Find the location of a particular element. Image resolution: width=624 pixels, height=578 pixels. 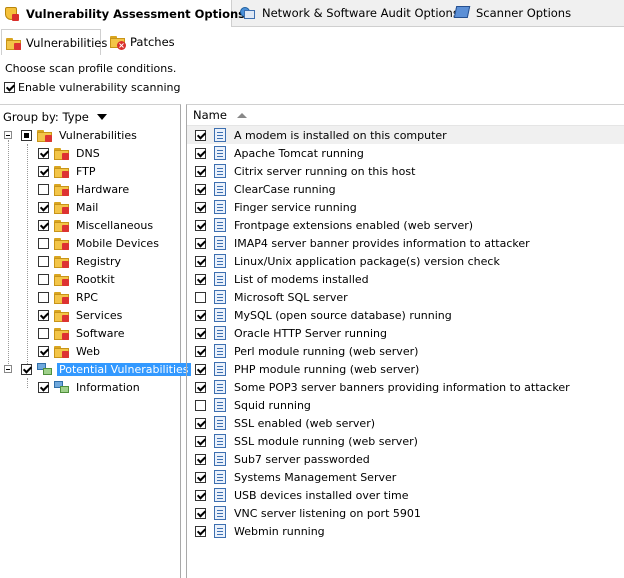

tree-node-dns: DNS is located at coordinates (70, 153).